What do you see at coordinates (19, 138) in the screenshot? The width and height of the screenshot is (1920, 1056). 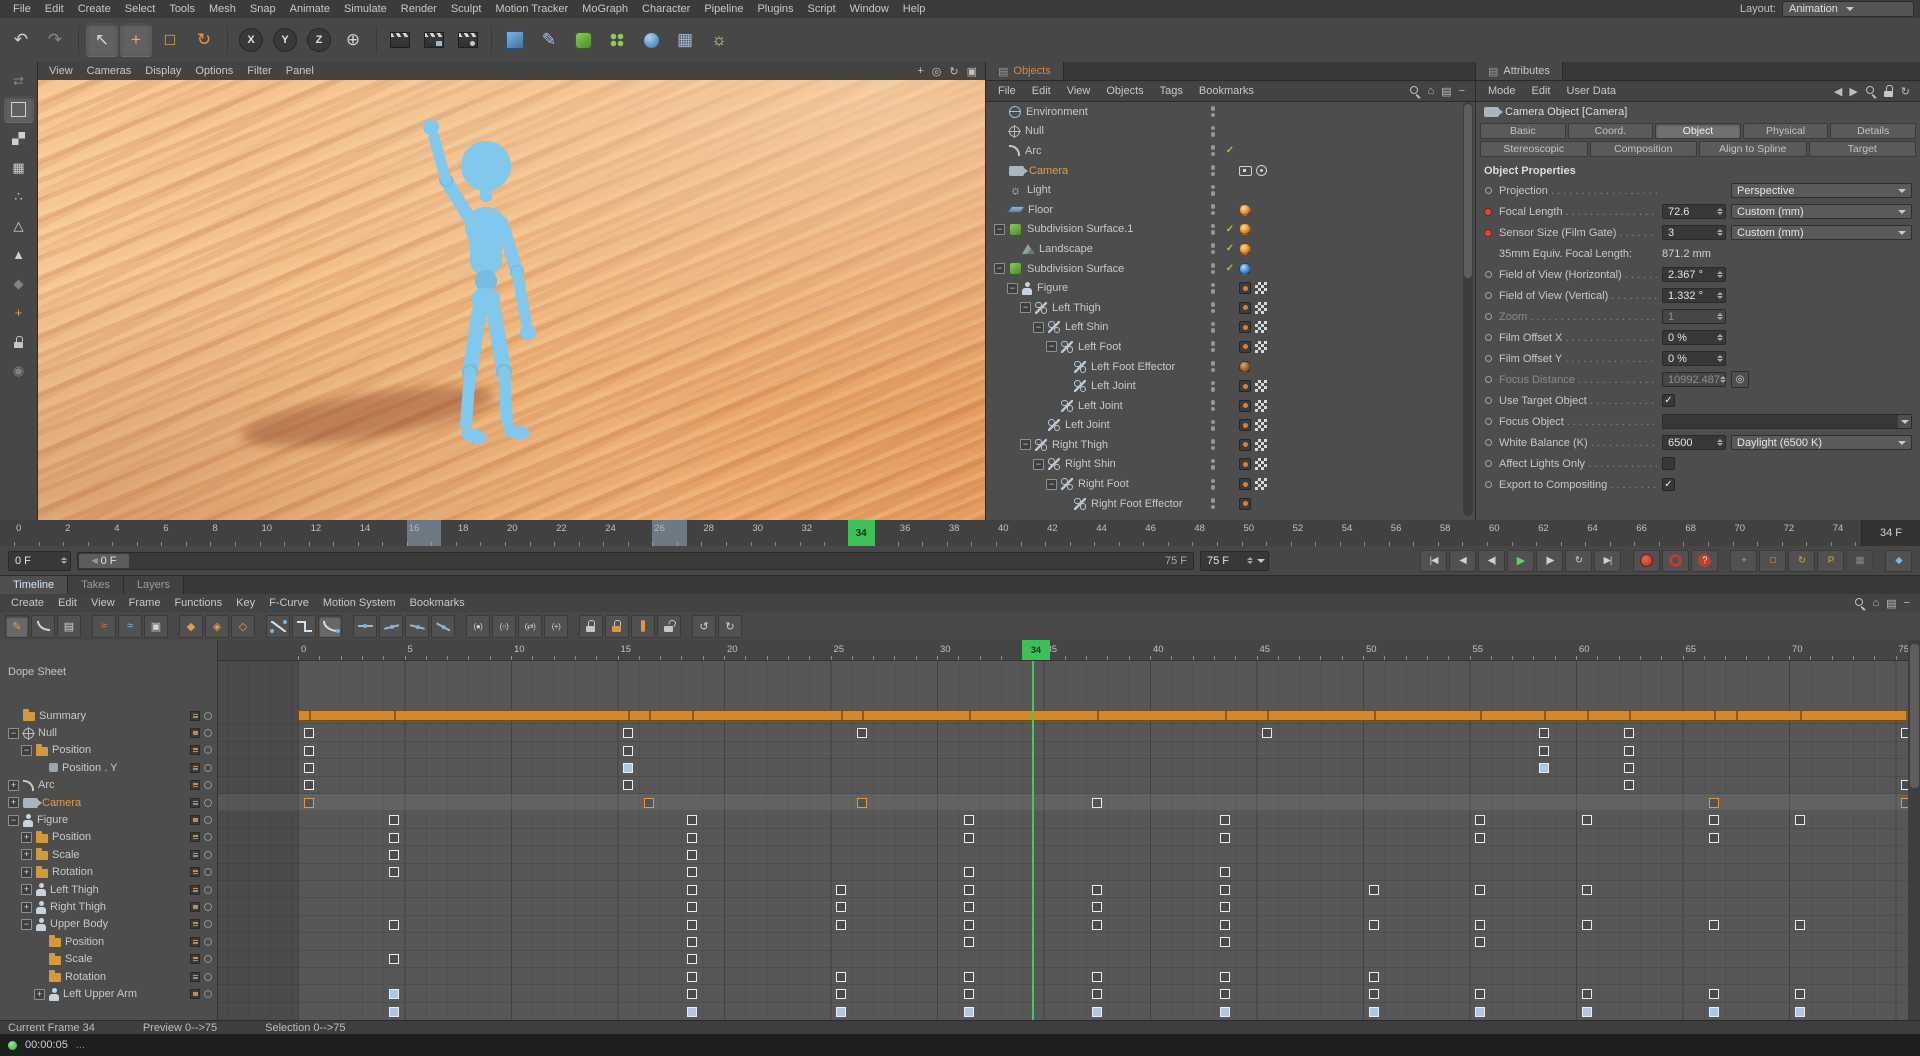 I see `texture-mode-icon` at bounding box center [19, 138].